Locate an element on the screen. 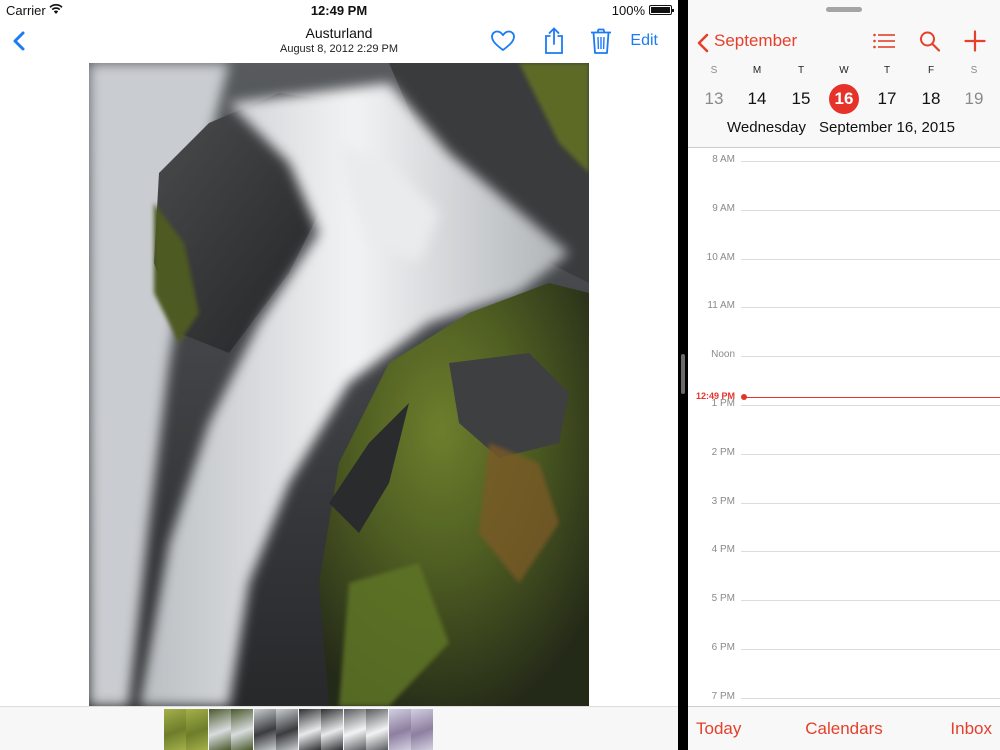 The image size is (1000, 750). thumbnail-list is located at coordinates (299, 729).